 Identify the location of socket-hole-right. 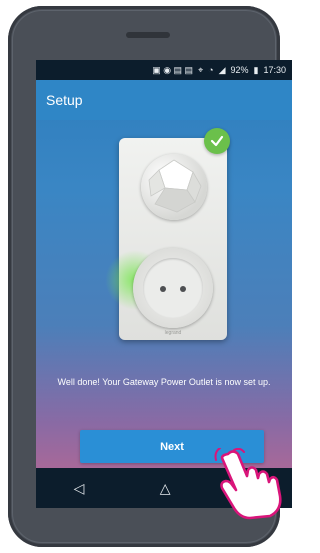
(183, 289).